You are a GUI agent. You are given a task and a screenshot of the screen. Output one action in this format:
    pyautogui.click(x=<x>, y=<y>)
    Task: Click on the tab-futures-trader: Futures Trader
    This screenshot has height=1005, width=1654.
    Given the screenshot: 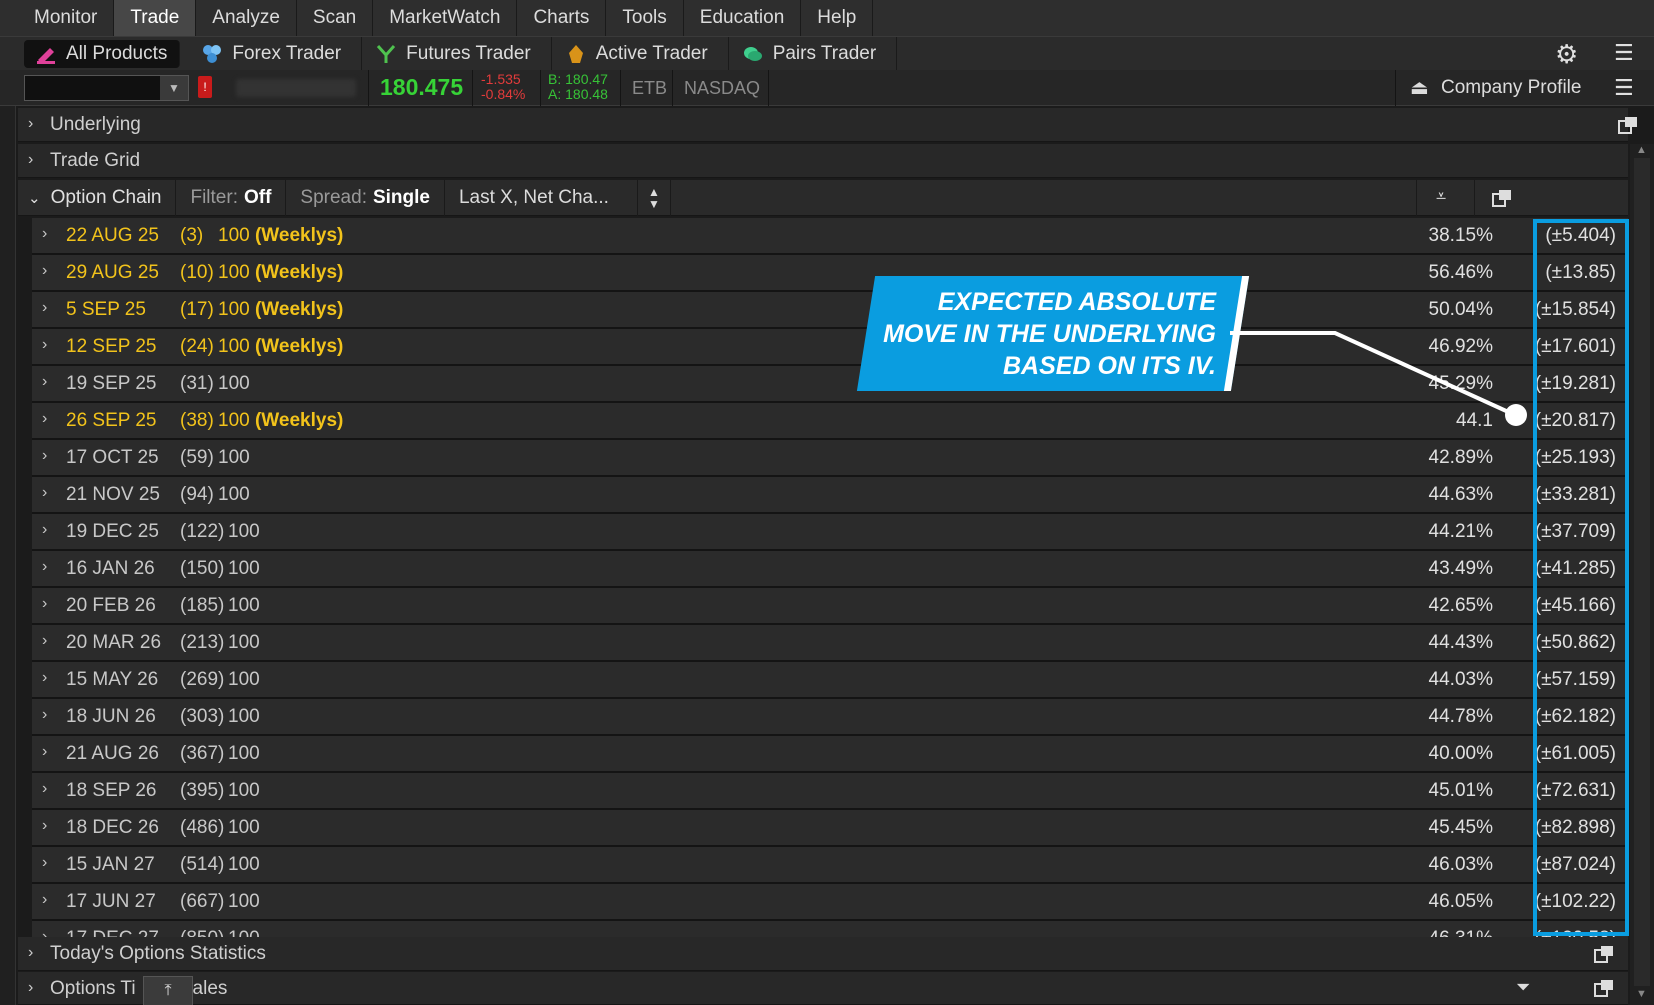 What is the action you would take?
    pyautogui.click(x=457, y=53)
    